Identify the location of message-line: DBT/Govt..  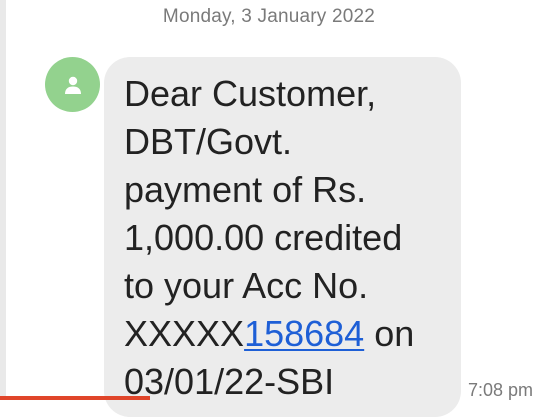
(208, 141).